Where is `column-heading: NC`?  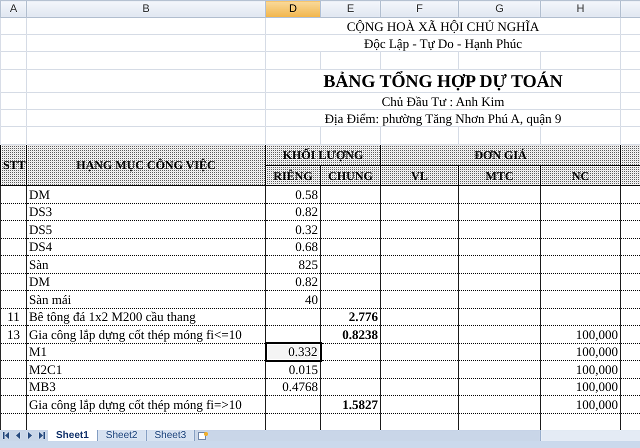
column-heading: NC is located at coordinates (580, 176).